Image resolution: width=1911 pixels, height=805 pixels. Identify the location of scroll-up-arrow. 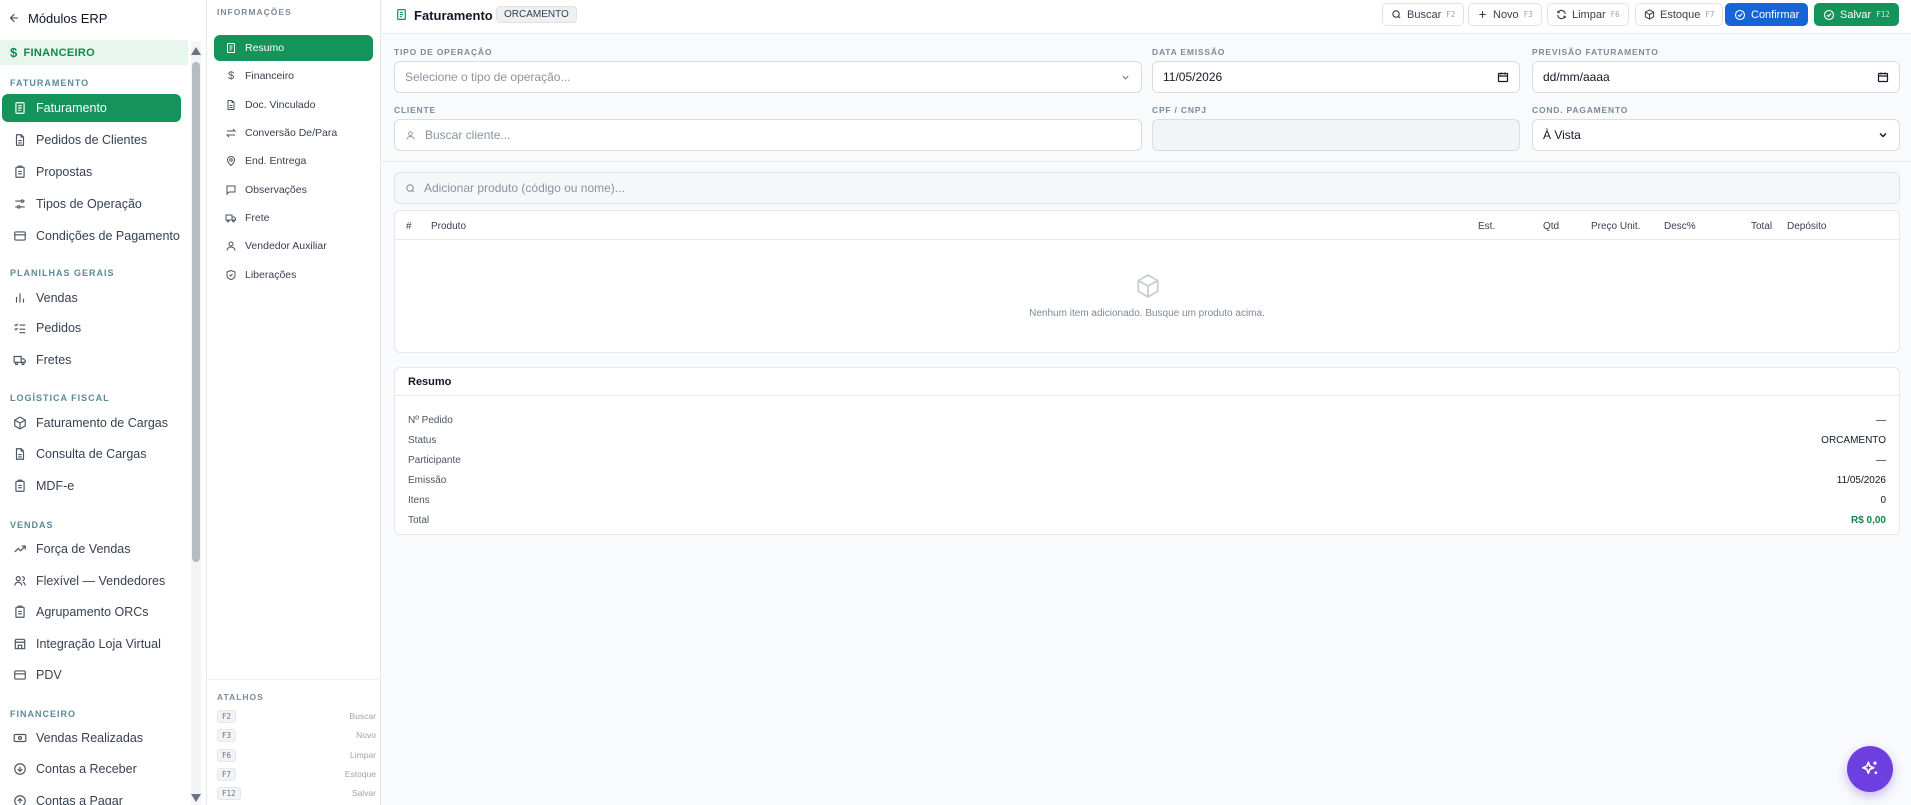
(196, 51).